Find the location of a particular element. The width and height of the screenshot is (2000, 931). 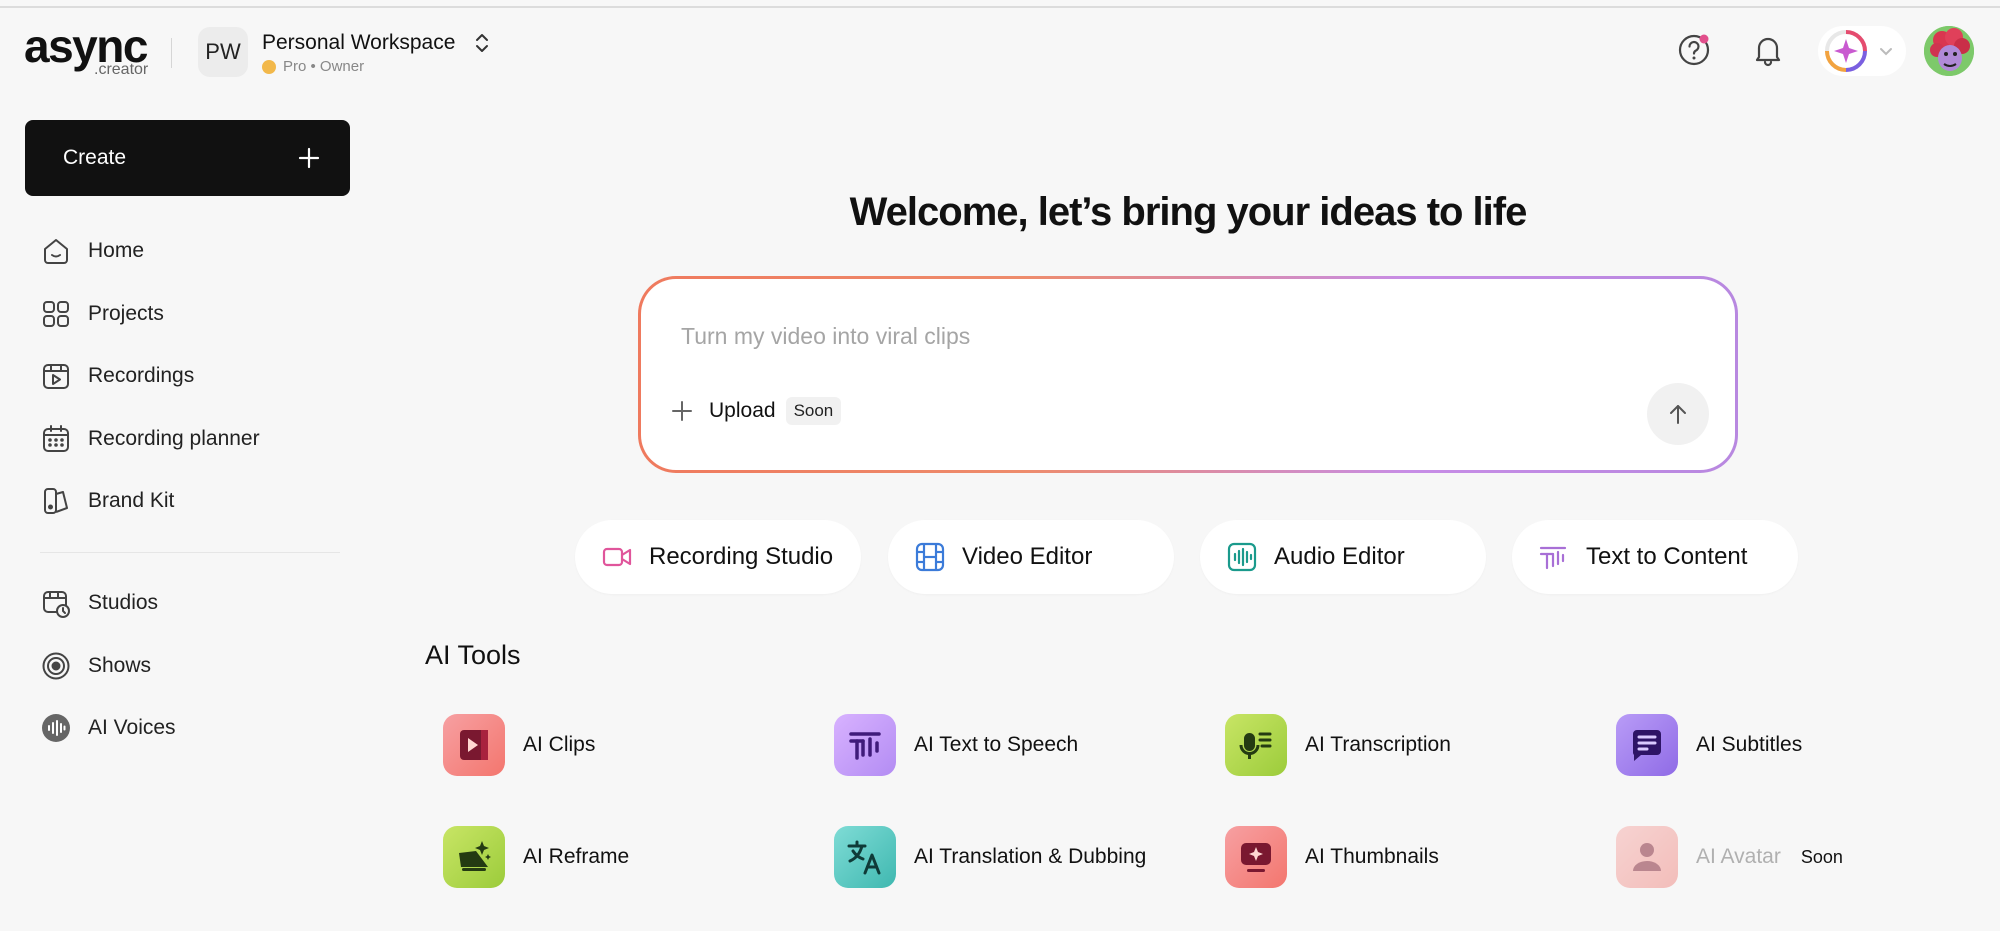

ai-credits-button is located at coordinates (1862, 51).